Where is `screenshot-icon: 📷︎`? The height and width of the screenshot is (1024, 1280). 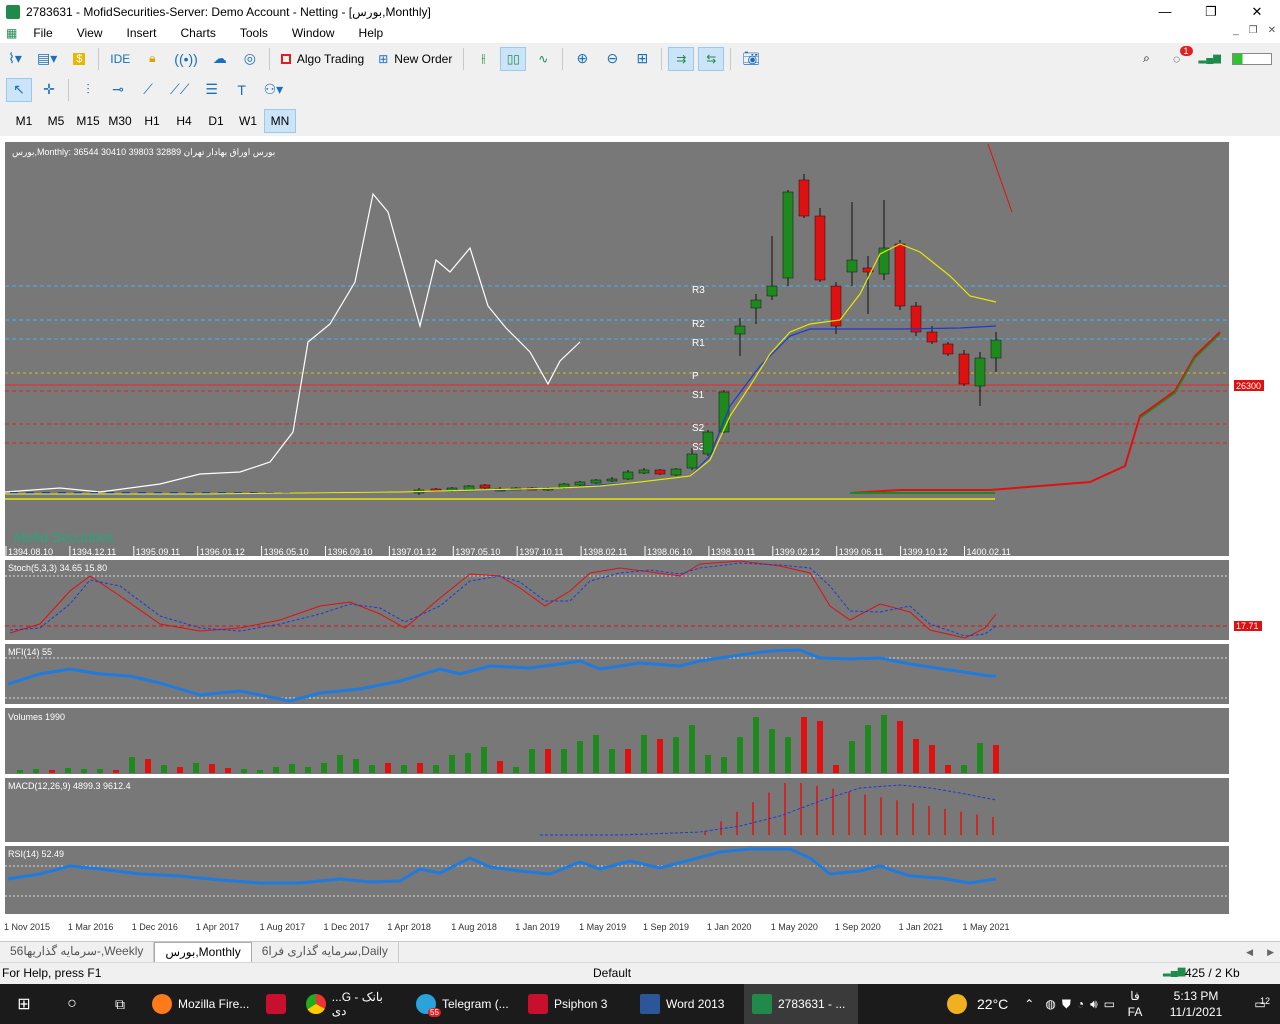
screenshot-icon: 📷︎ is located at coordinates (751, 59).